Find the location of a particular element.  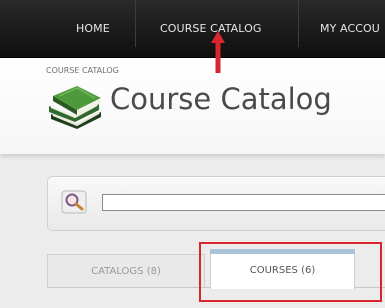

nav-item-home: HOME is located at coordinates (93, 28).